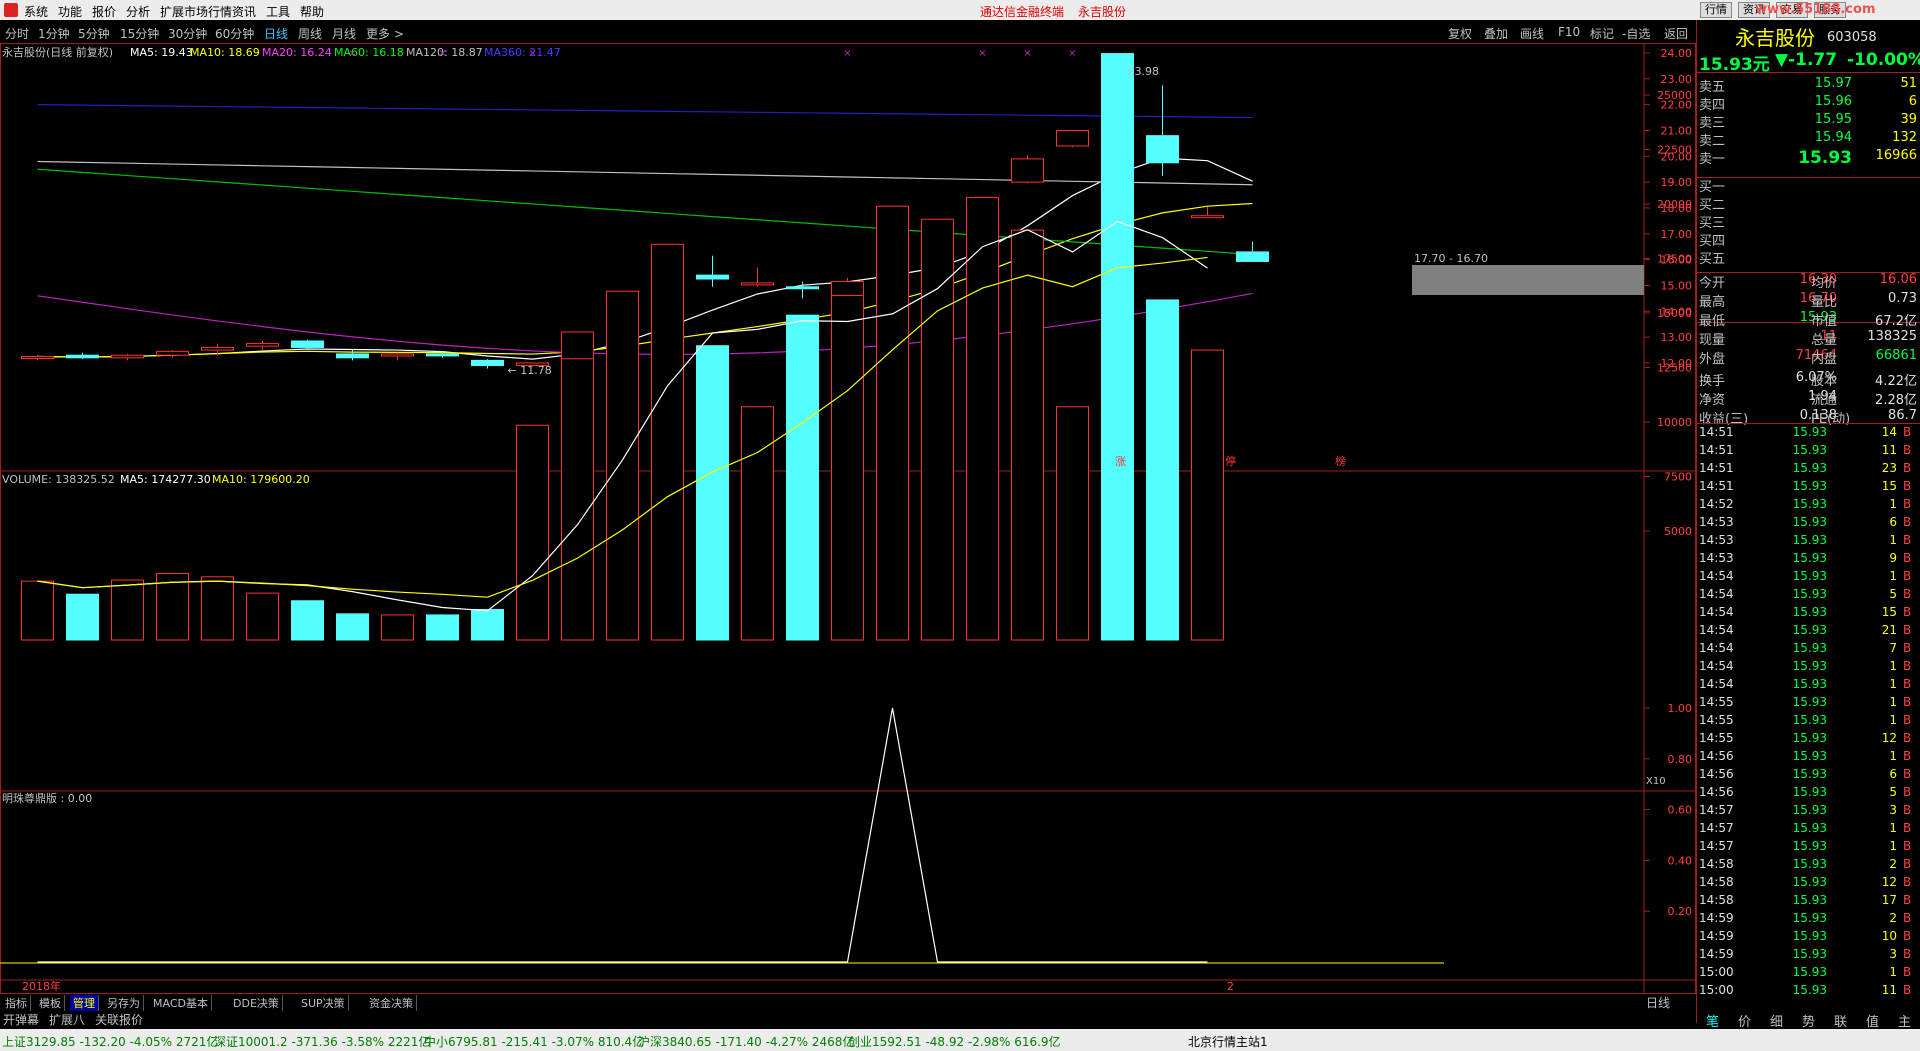 This screenshot has height=1051, width=1920. Describe the element at coordinates (67, 1019) in the screenshot. I see `extra-tab-1: 扩展八` at that location.